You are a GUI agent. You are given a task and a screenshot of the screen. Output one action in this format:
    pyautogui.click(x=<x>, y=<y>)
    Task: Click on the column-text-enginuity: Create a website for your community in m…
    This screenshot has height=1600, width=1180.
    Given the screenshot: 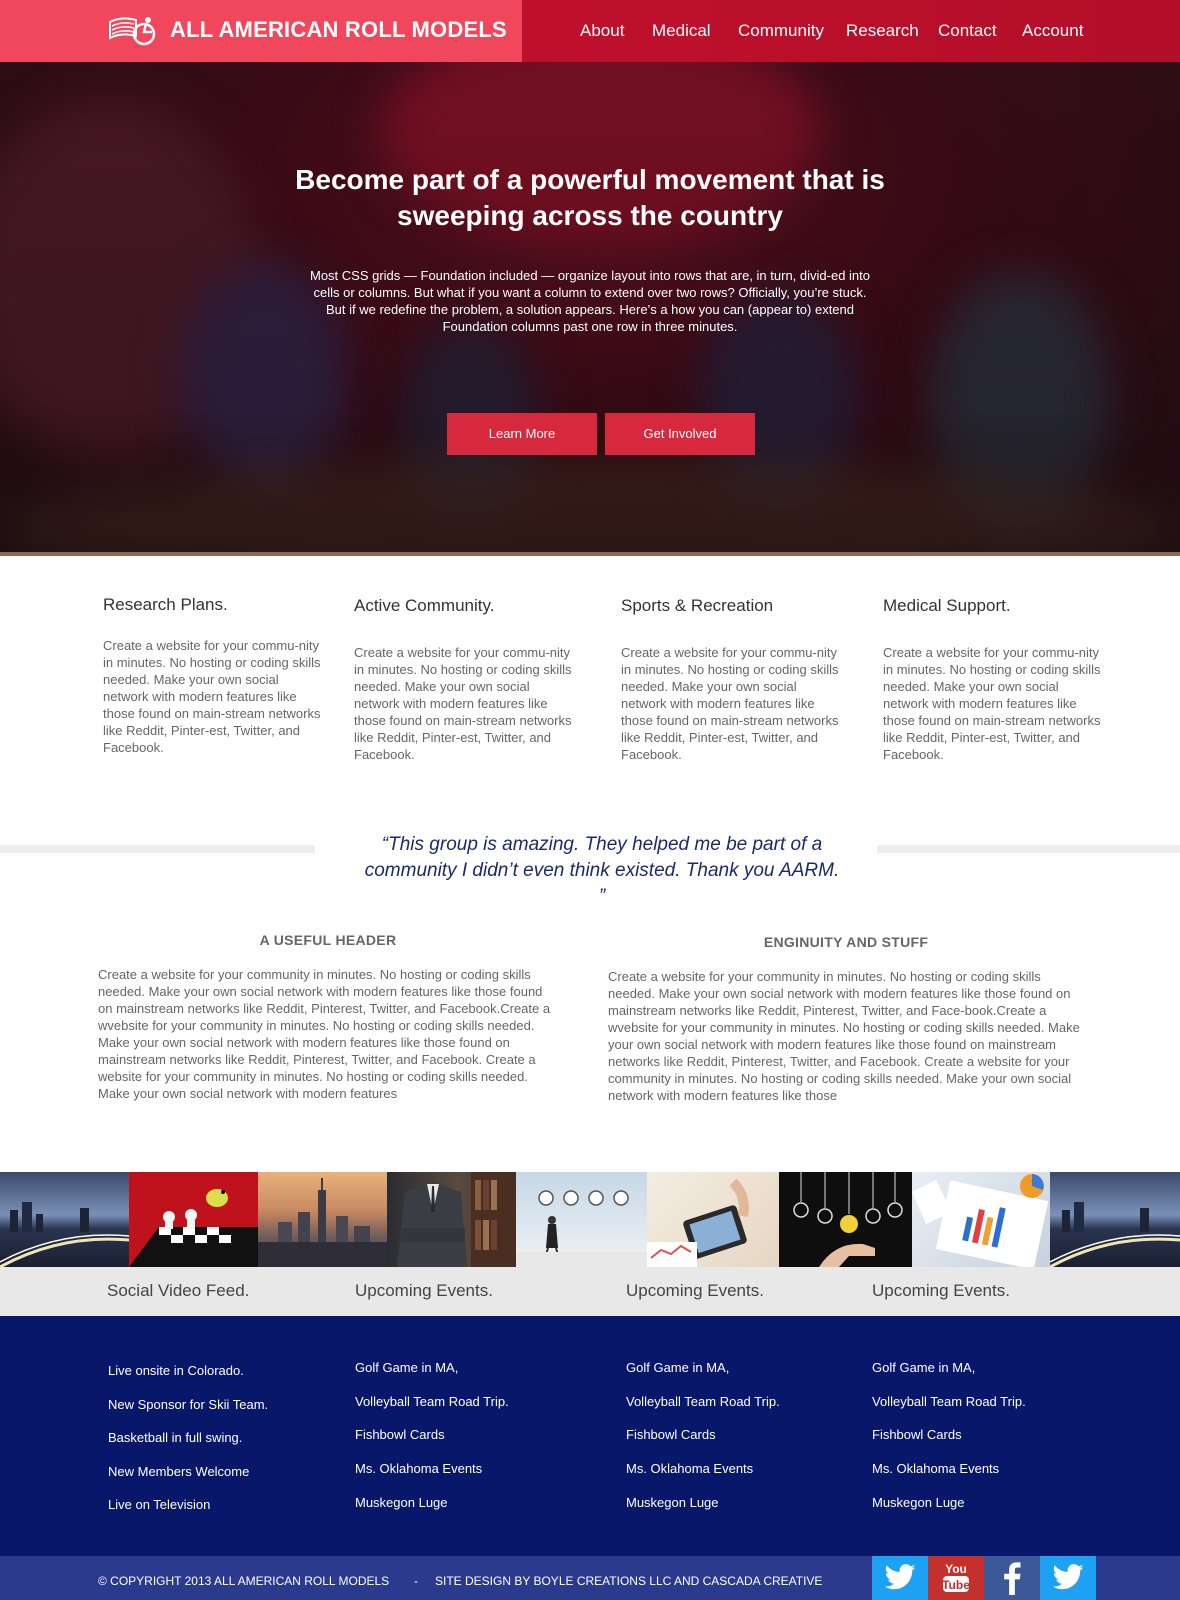 What is the action you would take?
    pyautogui.click(x=844, y=1036)
    